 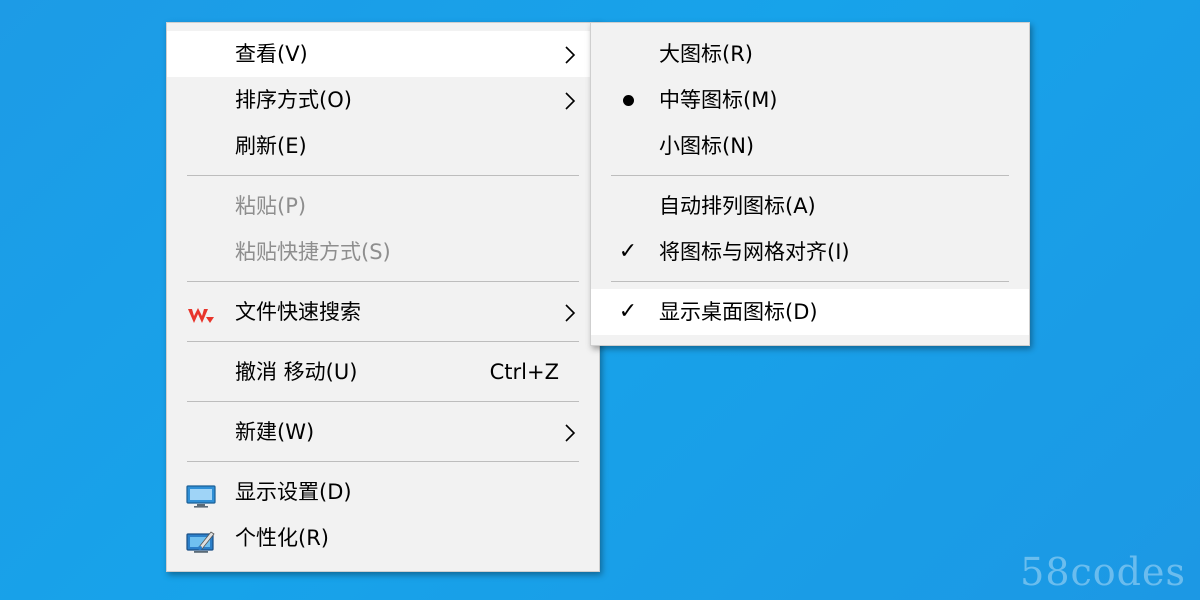 I want to click on submenu-item-auto-arrange: 自动排列图标(A), so click(x=810, y=206).